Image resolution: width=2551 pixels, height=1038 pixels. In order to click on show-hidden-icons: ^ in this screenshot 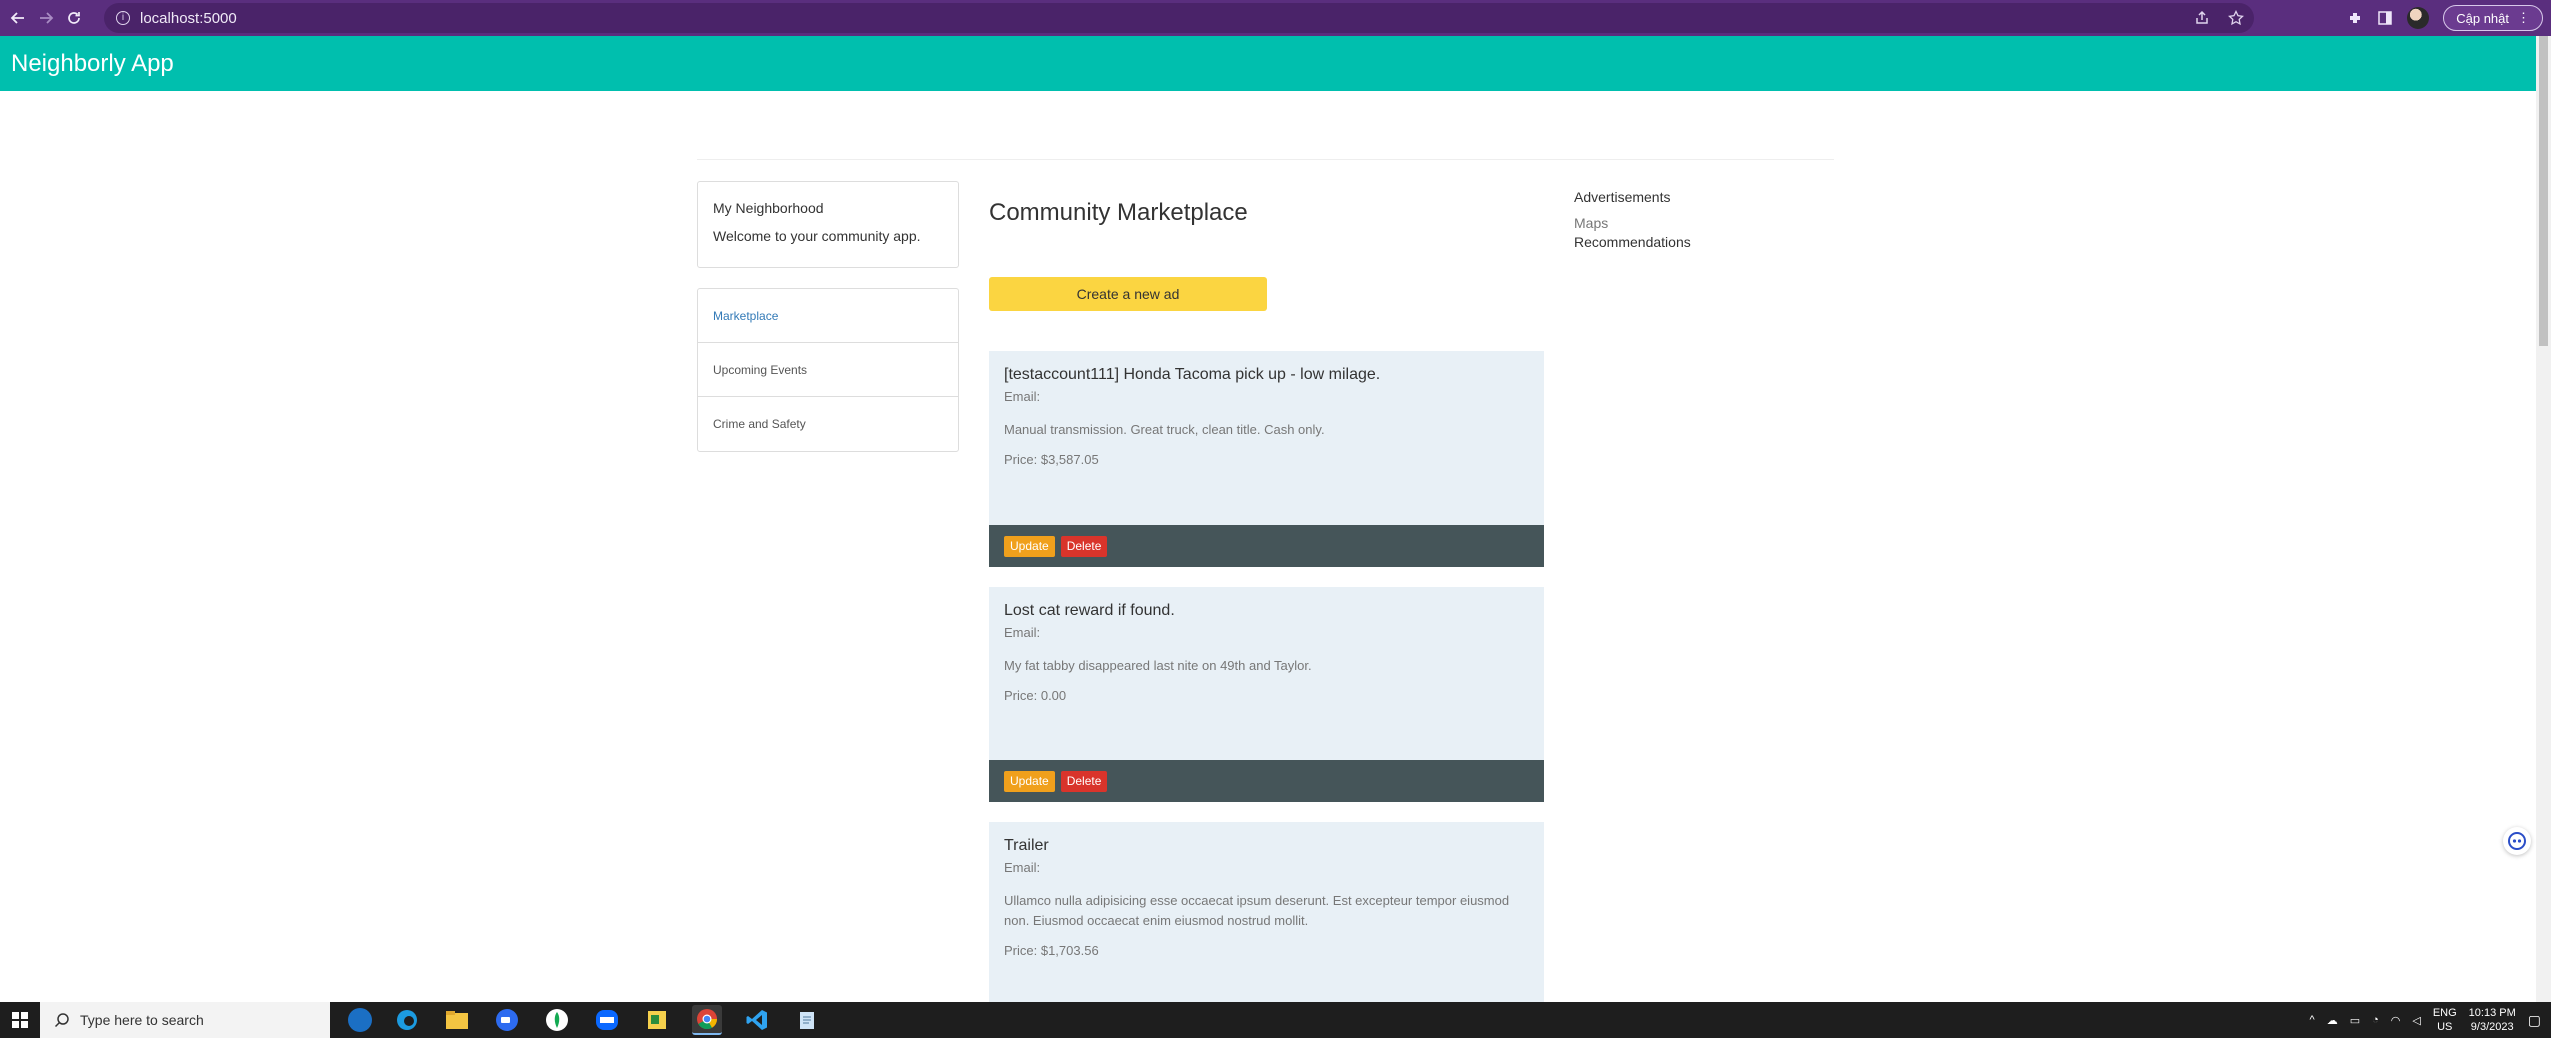, I will do `click(2312, 1020)`.